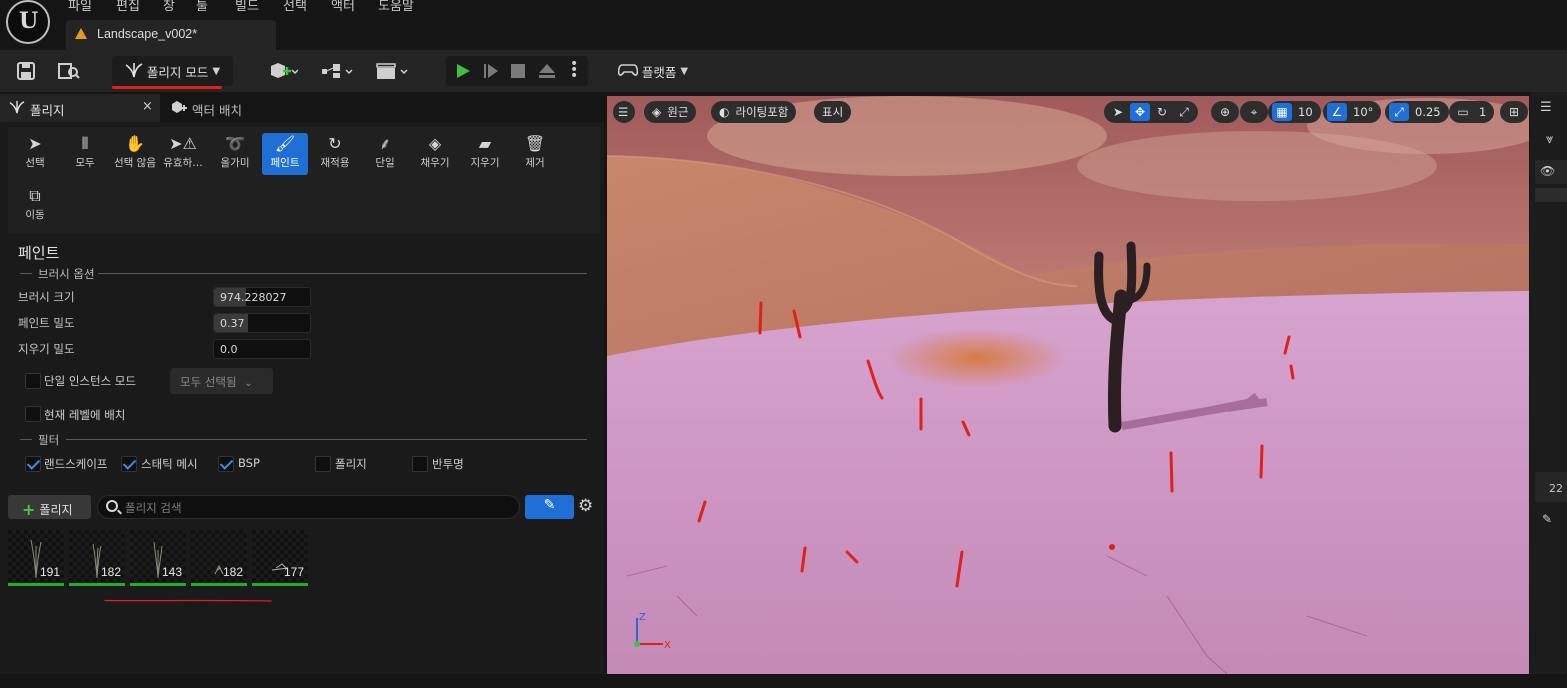 This screenshot has width=1567, height=688. I want to click on play-options-icon: • • •, so click(574, 70).